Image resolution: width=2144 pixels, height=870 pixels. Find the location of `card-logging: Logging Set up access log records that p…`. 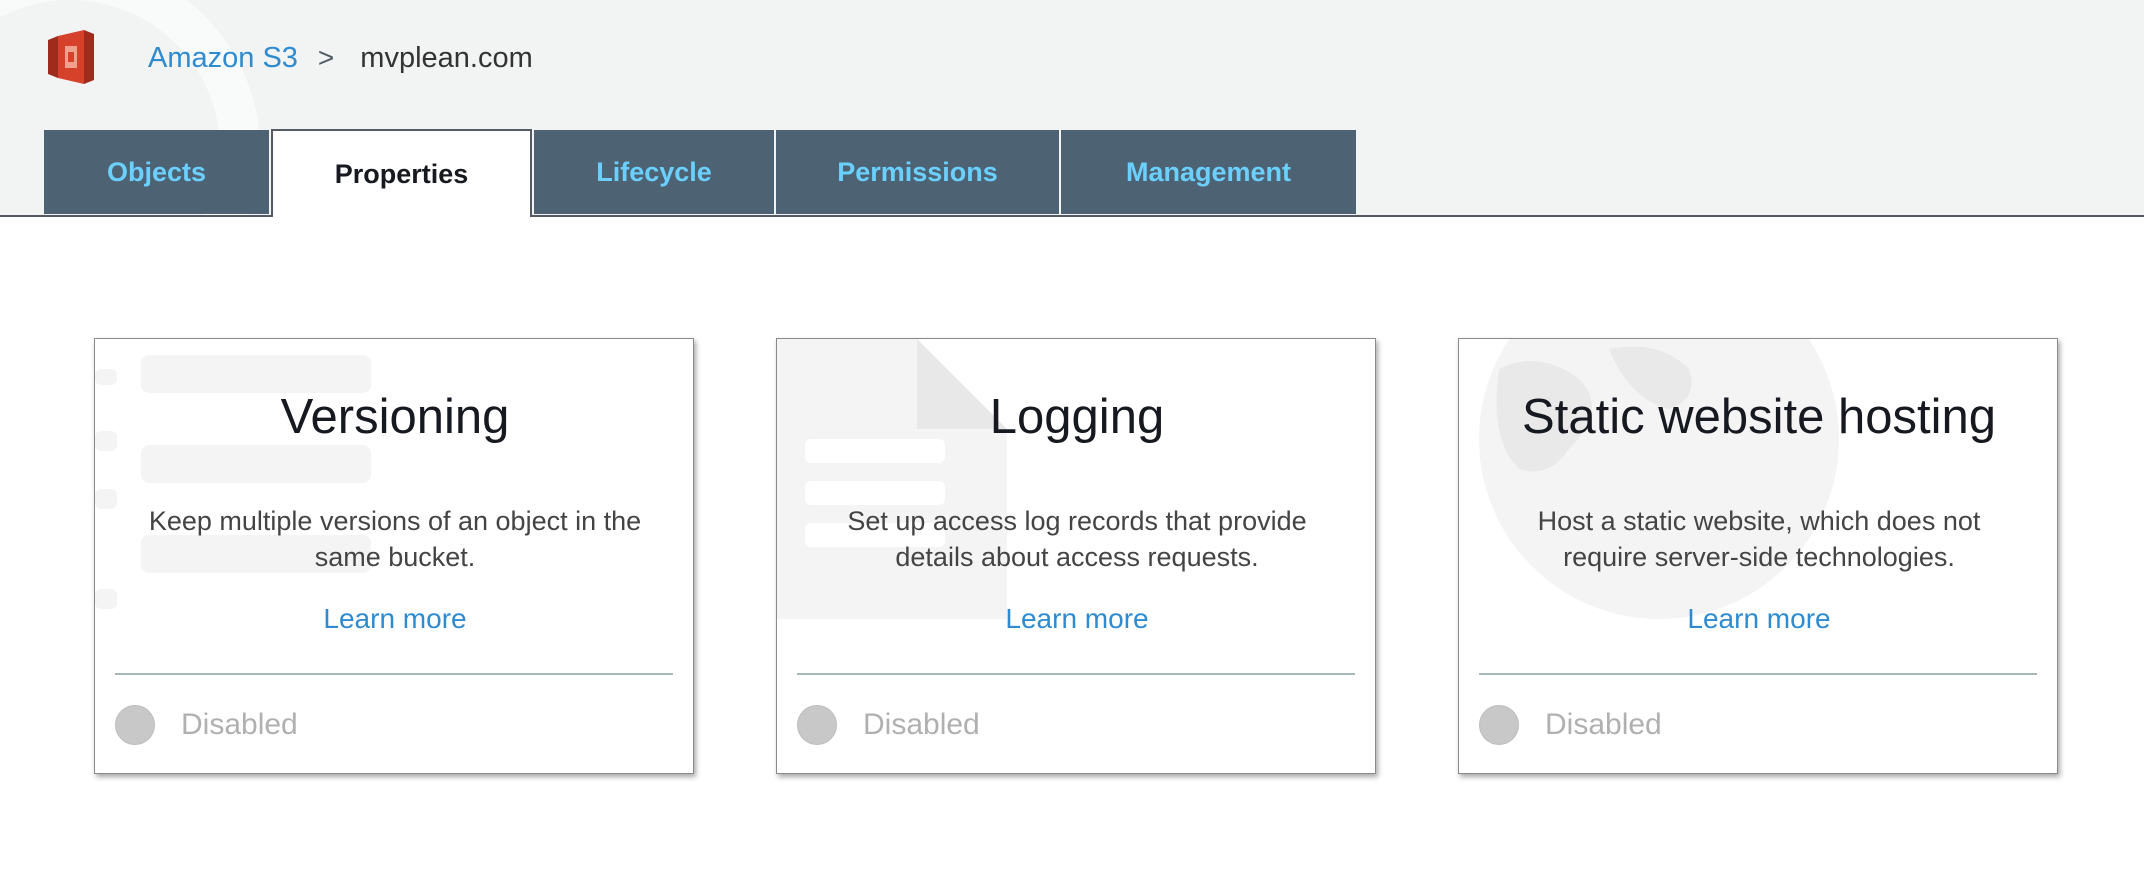

card-logging: Logging Set up access log records that p… is located at coordinates (1076, 556).